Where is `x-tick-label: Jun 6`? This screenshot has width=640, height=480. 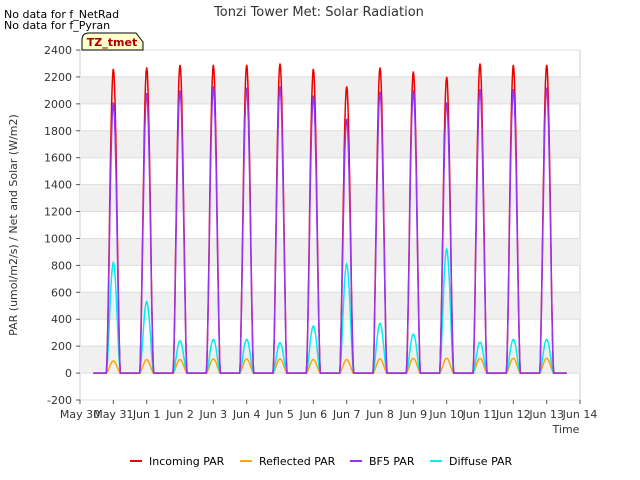 x-tick-label: Jun 6 is located at coordinates (312, 414).